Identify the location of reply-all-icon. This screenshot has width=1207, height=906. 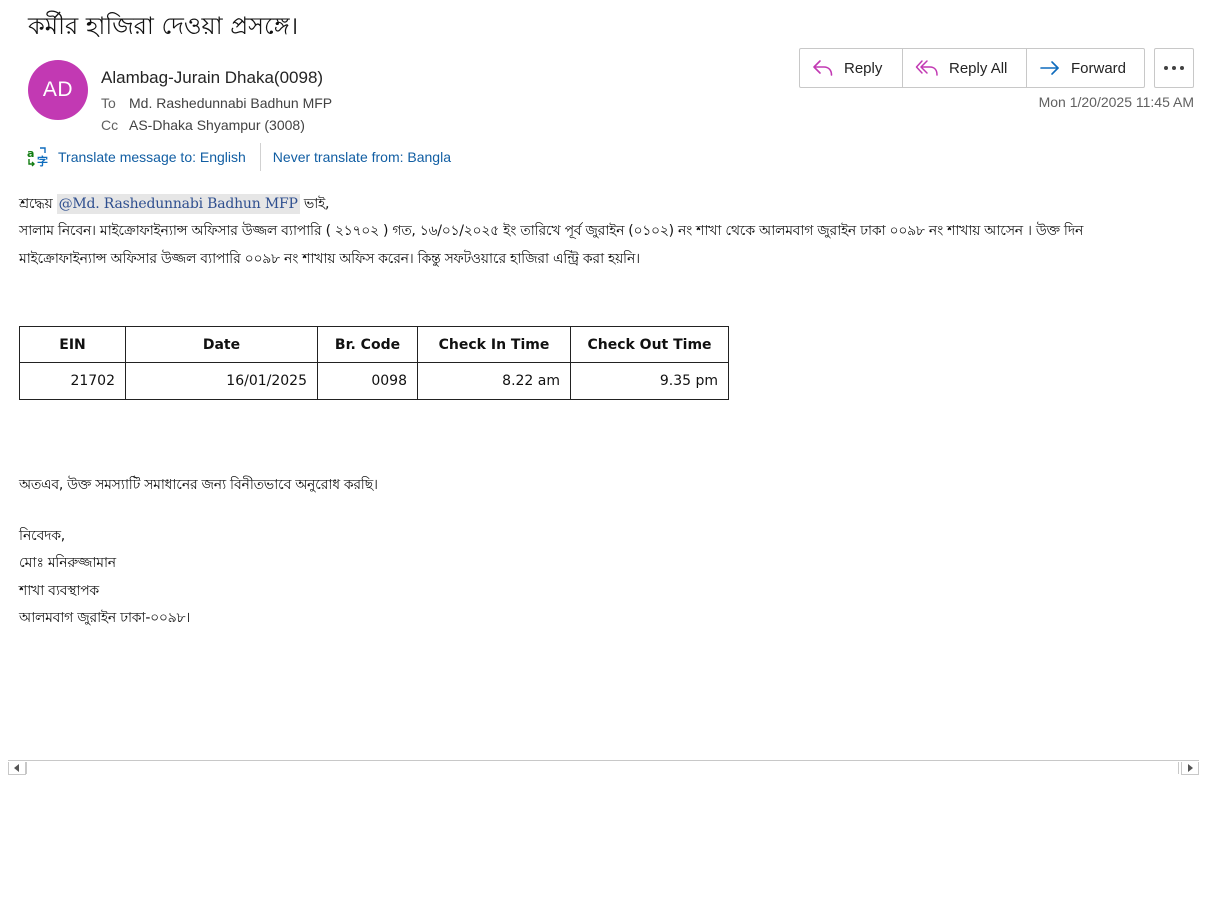
(926, 68).